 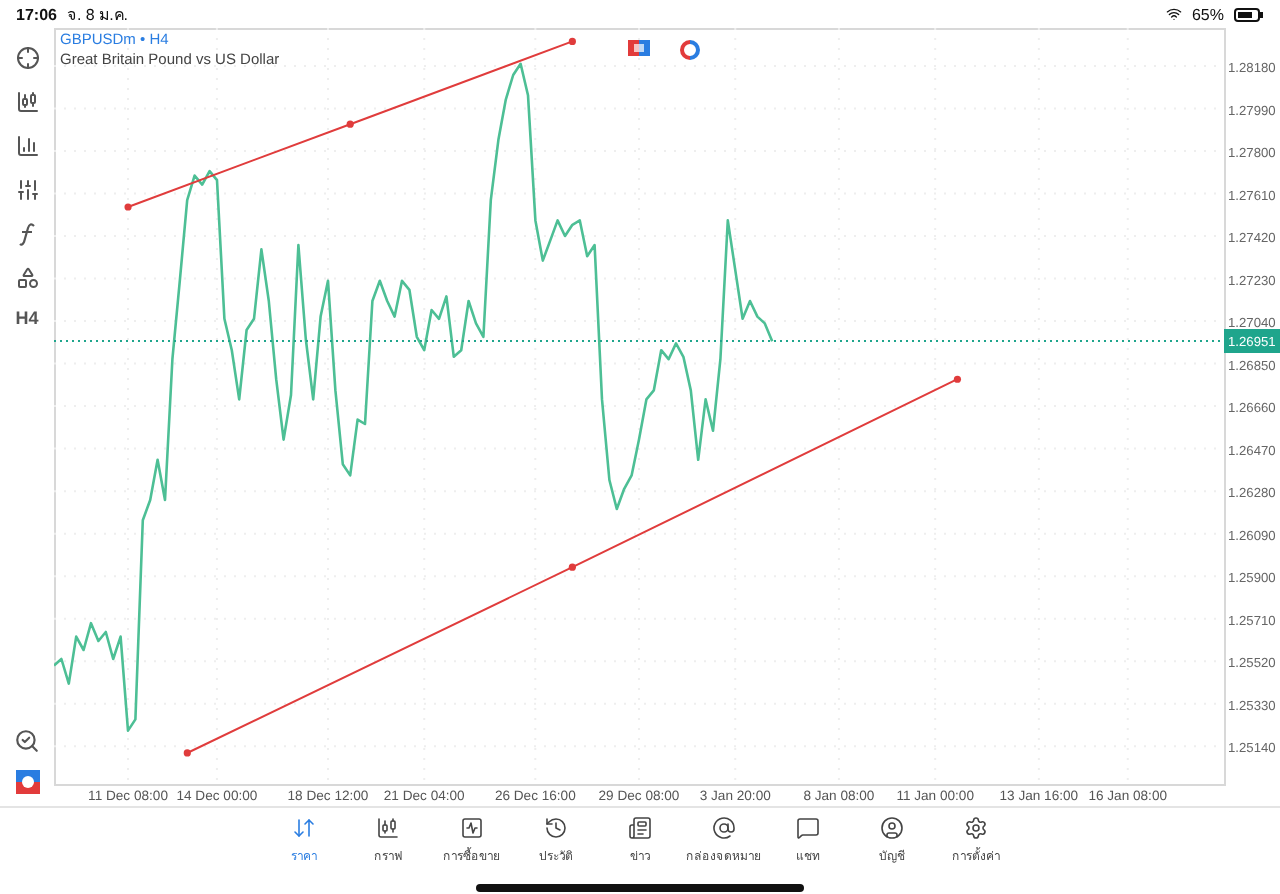 I want to click on candlestick-icon, so click(x=388, y=828).